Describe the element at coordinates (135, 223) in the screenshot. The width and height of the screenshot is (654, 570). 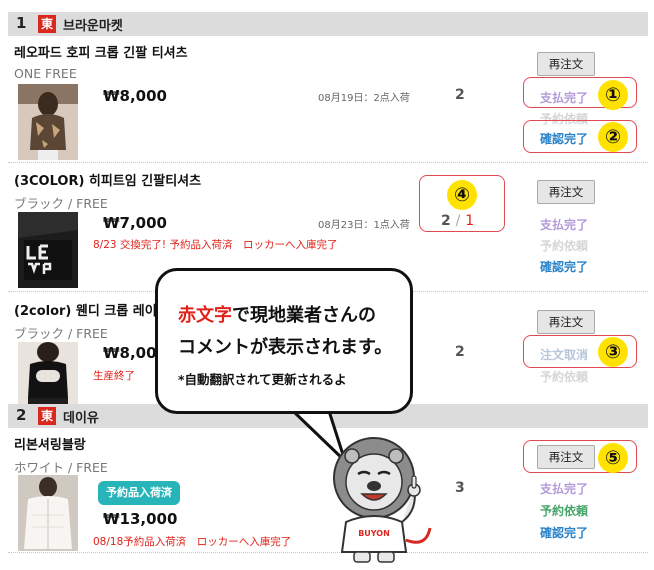
I see `item-price: ₩7,000` at that location.